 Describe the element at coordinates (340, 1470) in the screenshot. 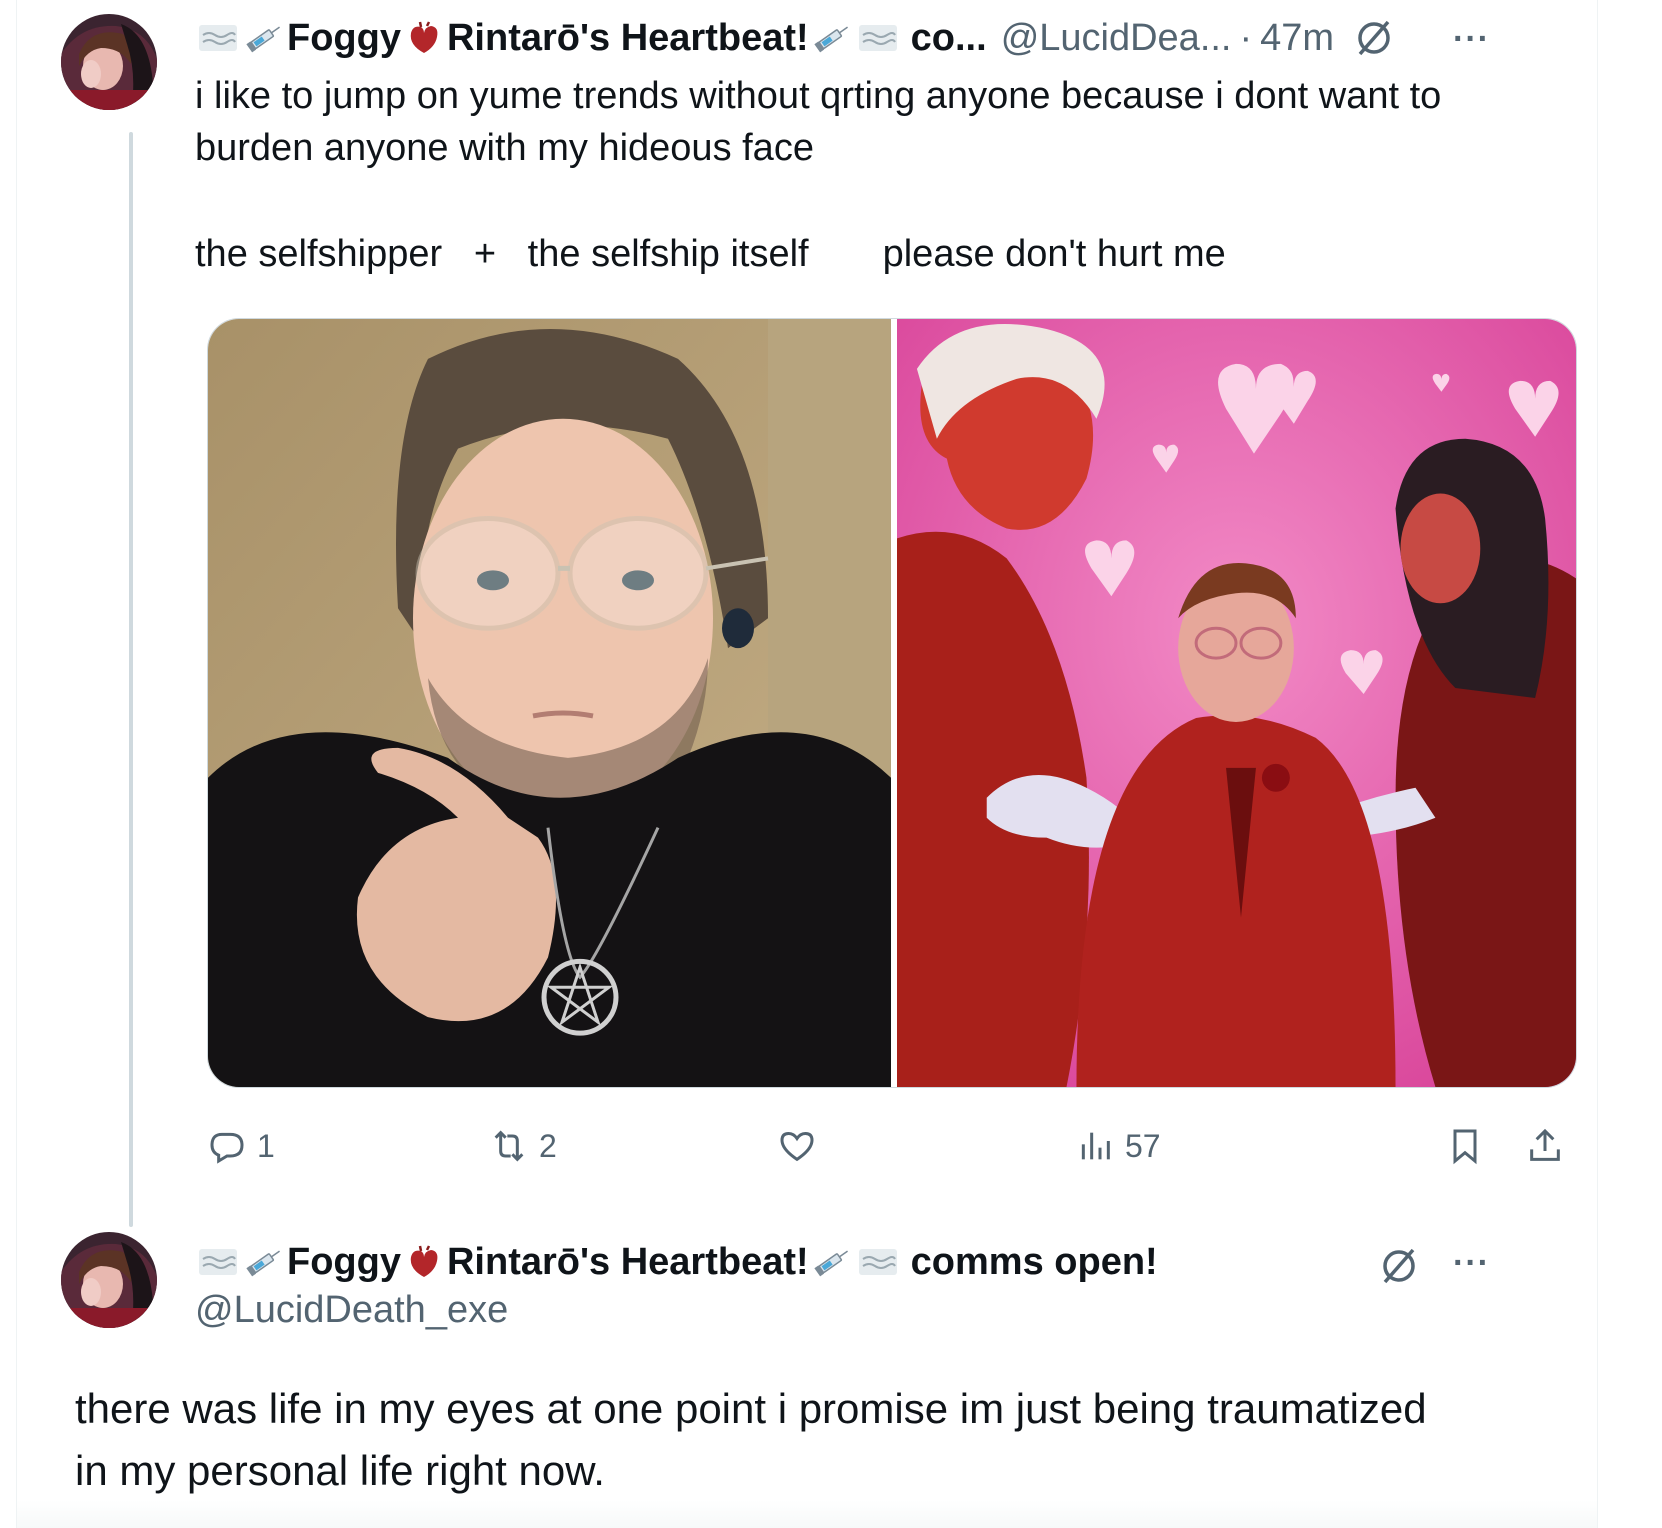

I see `tweet-text-line: in my personal life right now.` at that location.